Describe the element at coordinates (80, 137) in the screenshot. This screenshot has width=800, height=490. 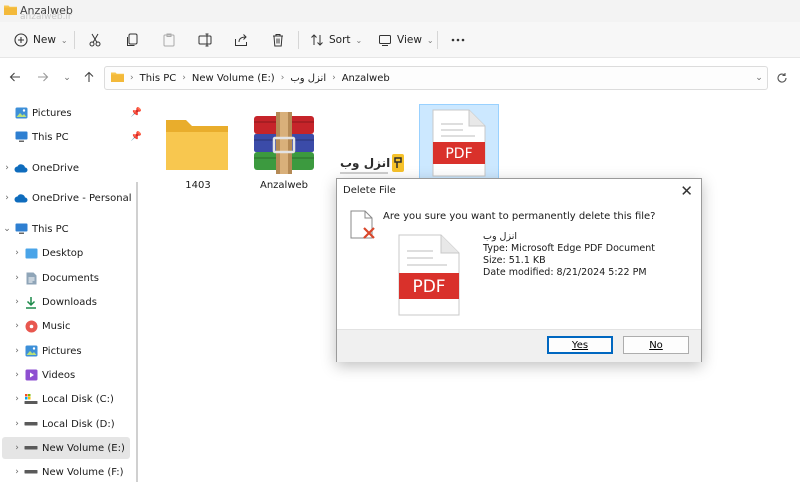
I see `sidebar-item-this-pc-quick: This PC 📌` at that location.